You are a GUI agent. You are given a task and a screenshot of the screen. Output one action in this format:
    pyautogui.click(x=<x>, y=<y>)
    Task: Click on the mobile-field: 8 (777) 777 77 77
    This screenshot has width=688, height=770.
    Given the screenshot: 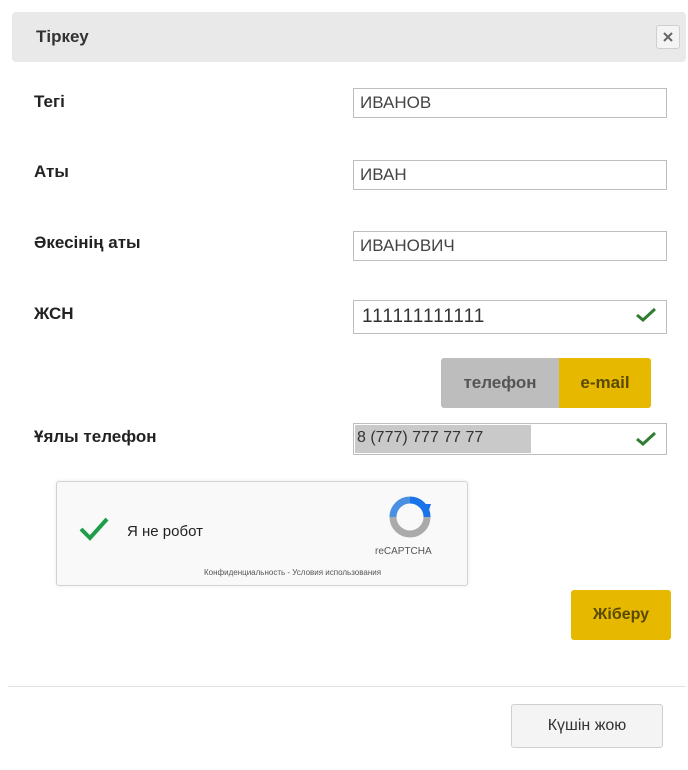 What is the action you would take?
    pyautogui.click(x=510, y=439)
    